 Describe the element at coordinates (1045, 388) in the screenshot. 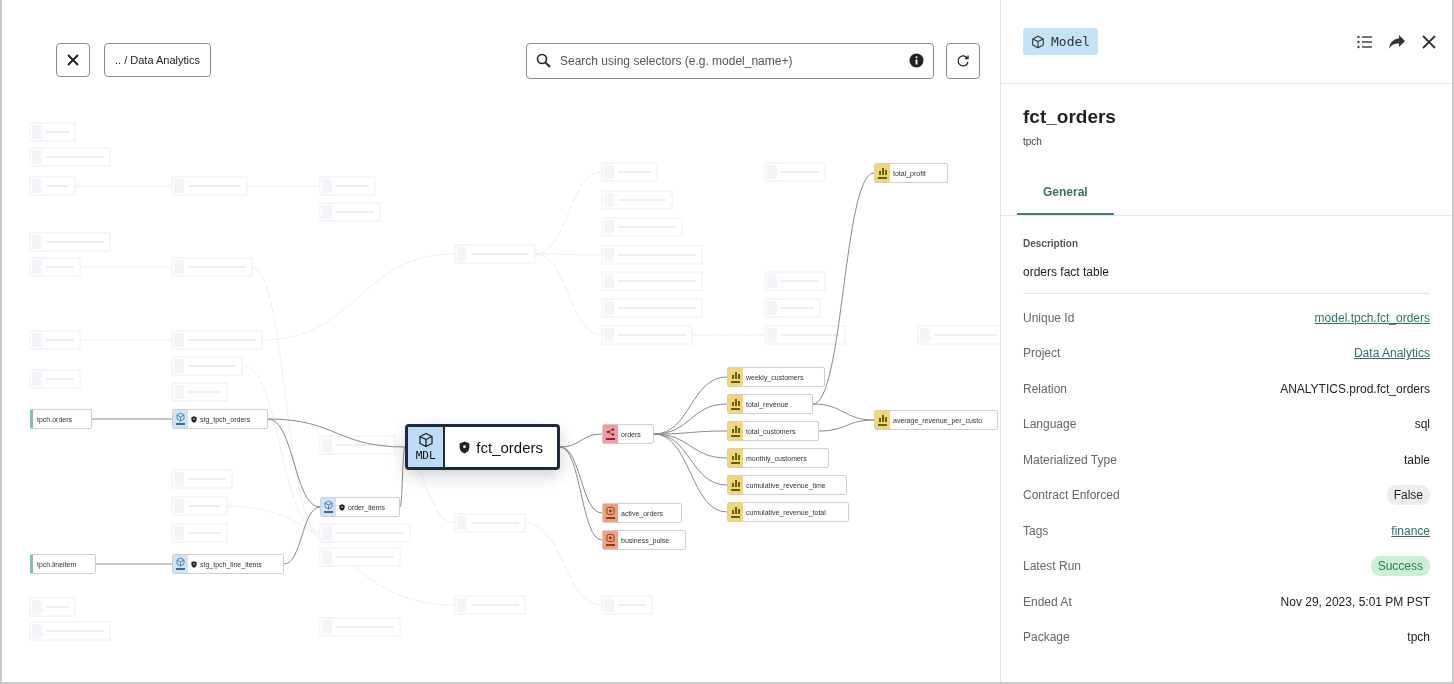

I see `field-label: Relation` at that location.